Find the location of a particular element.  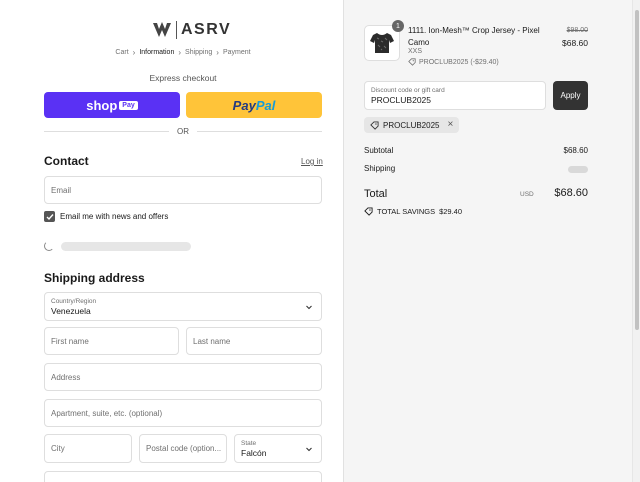

breadcrumb: Cart › Information › Shipping › Payment is located at coordinates (171, 52).